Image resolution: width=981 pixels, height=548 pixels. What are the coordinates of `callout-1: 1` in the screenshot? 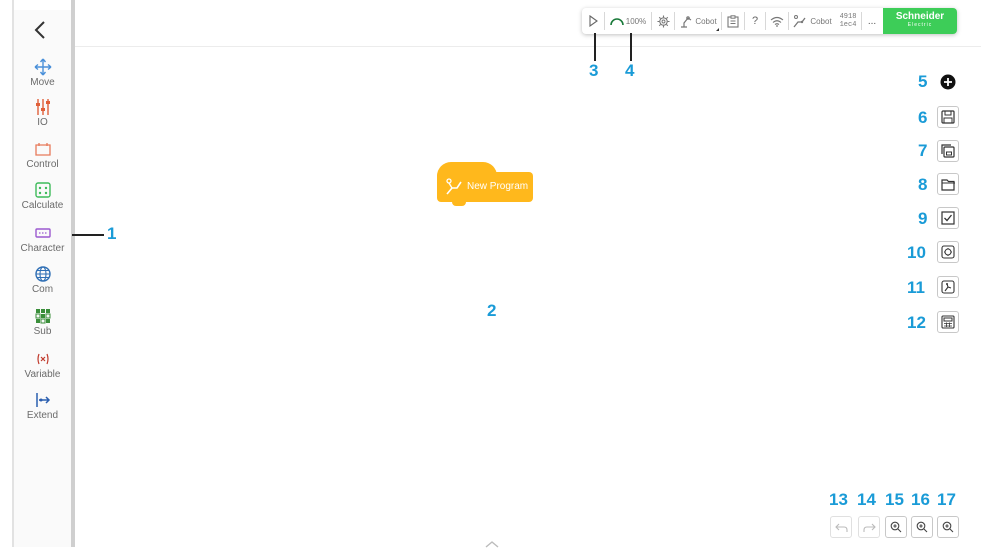 It's located at (112, 233).